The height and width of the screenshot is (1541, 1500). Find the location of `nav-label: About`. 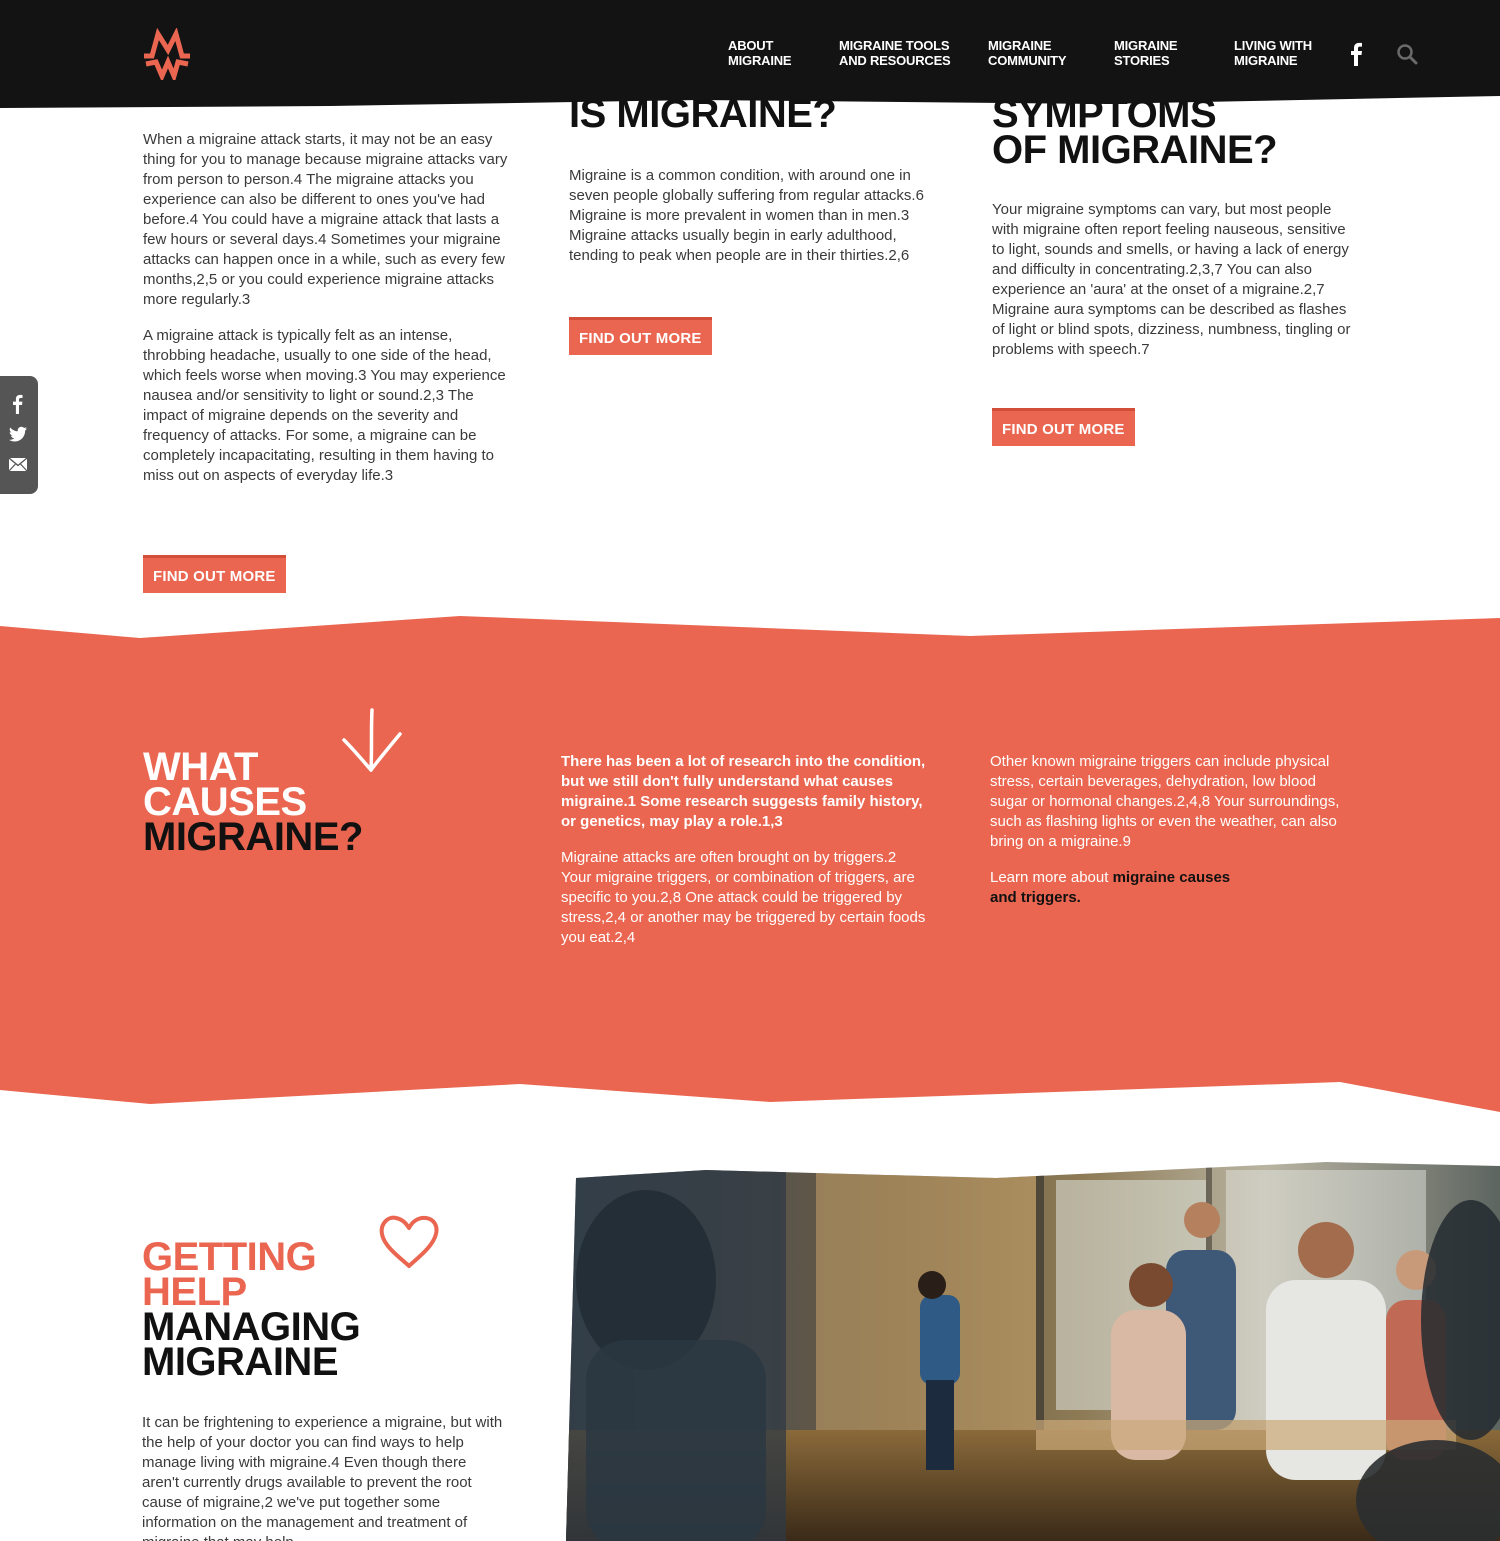

nav-label: About is located at coordinates (751, 45).